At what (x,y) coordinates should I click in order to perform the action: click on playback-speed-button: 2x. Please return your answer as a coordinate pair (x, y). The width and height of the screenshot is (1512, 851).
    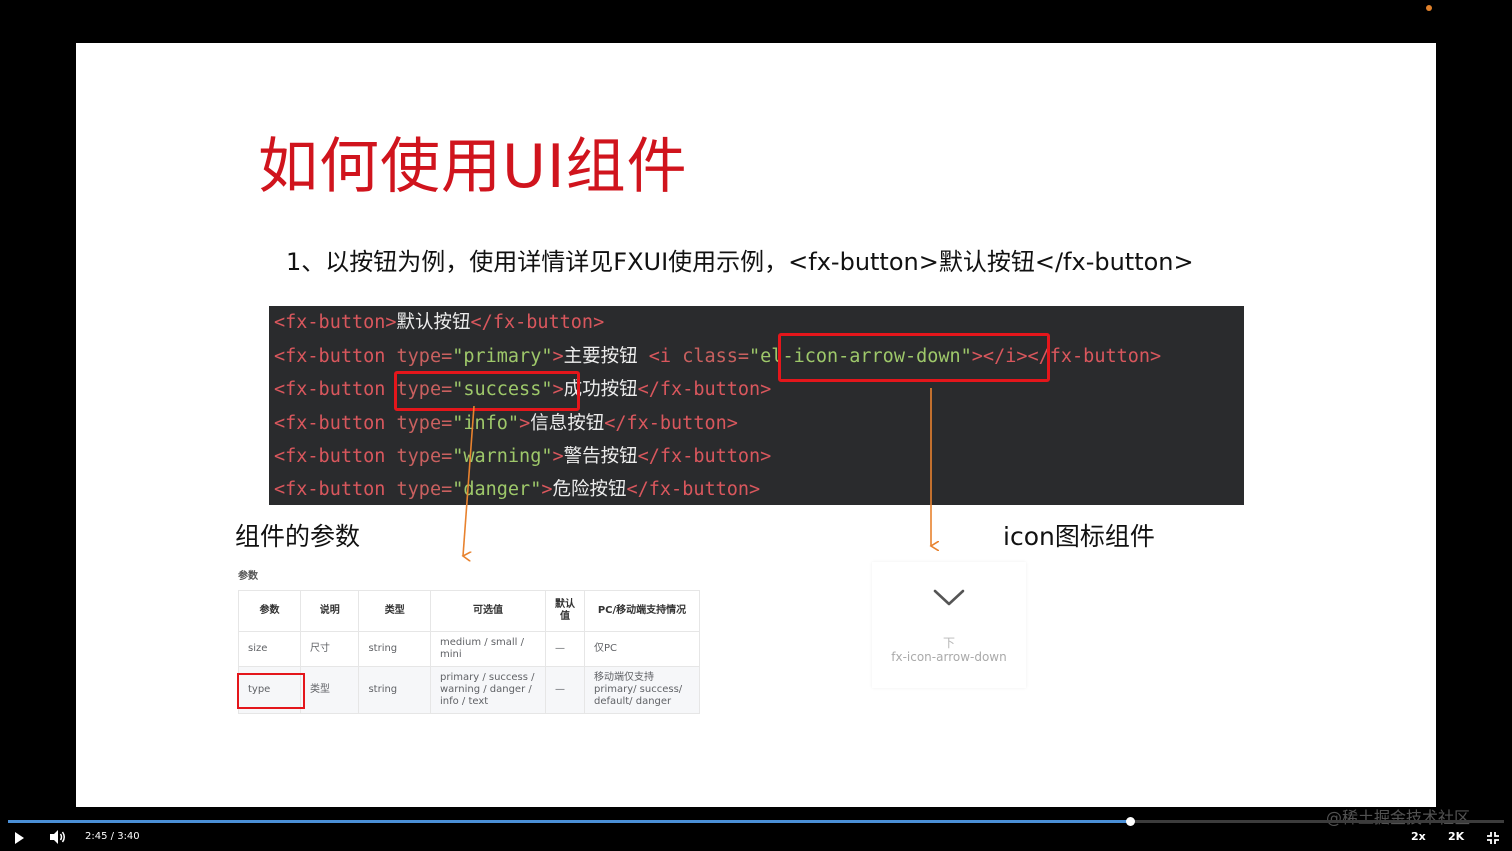
    Looking at the image, I should click on (1418, 837).